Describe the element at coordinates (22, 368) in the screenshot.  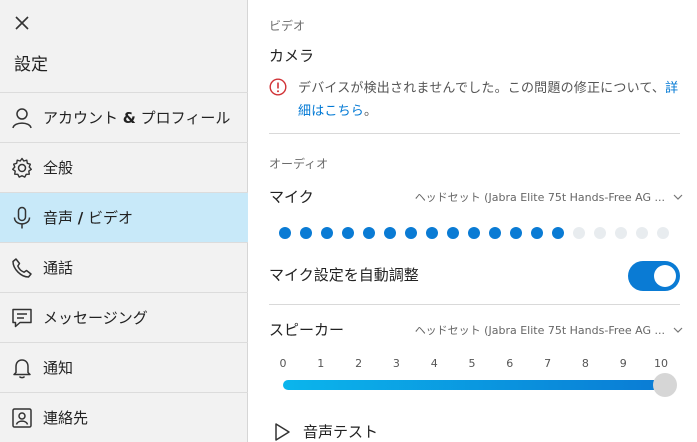
I see `bell-icon` at that location.